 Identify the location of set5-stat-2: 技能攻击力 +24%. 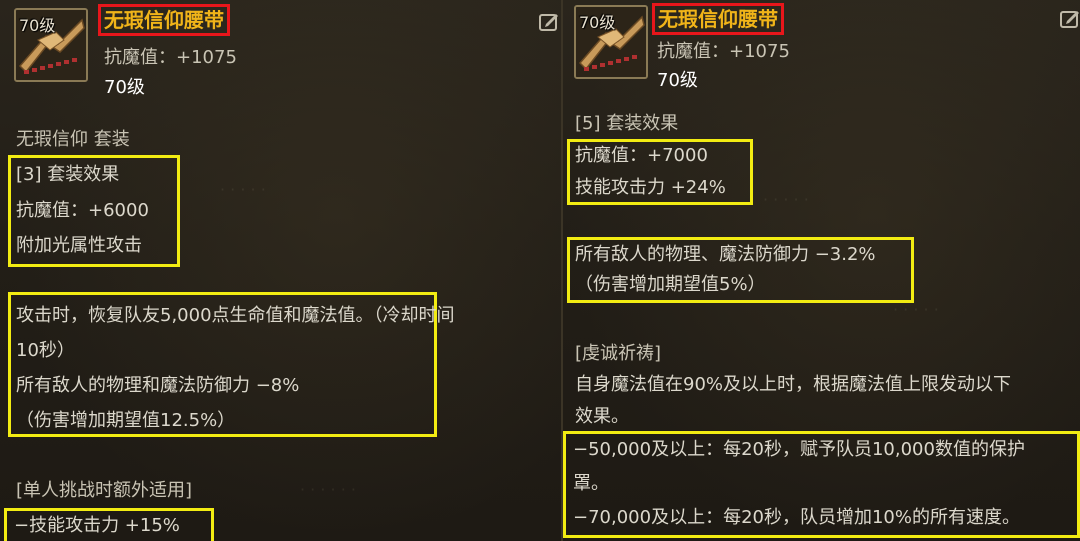
(650, 187).